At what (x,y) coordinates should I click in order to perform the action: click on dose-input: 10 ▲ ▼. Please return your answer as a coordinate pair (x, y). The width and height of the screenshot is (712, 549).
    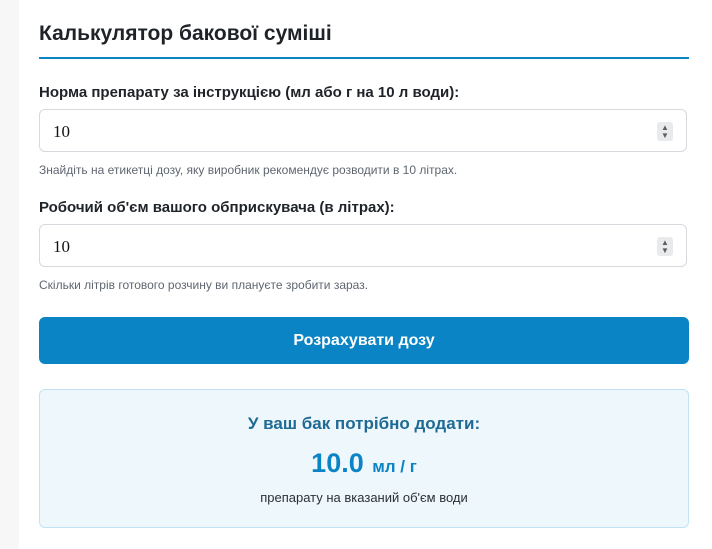
    Looking at the image, I should click on (363, 130).